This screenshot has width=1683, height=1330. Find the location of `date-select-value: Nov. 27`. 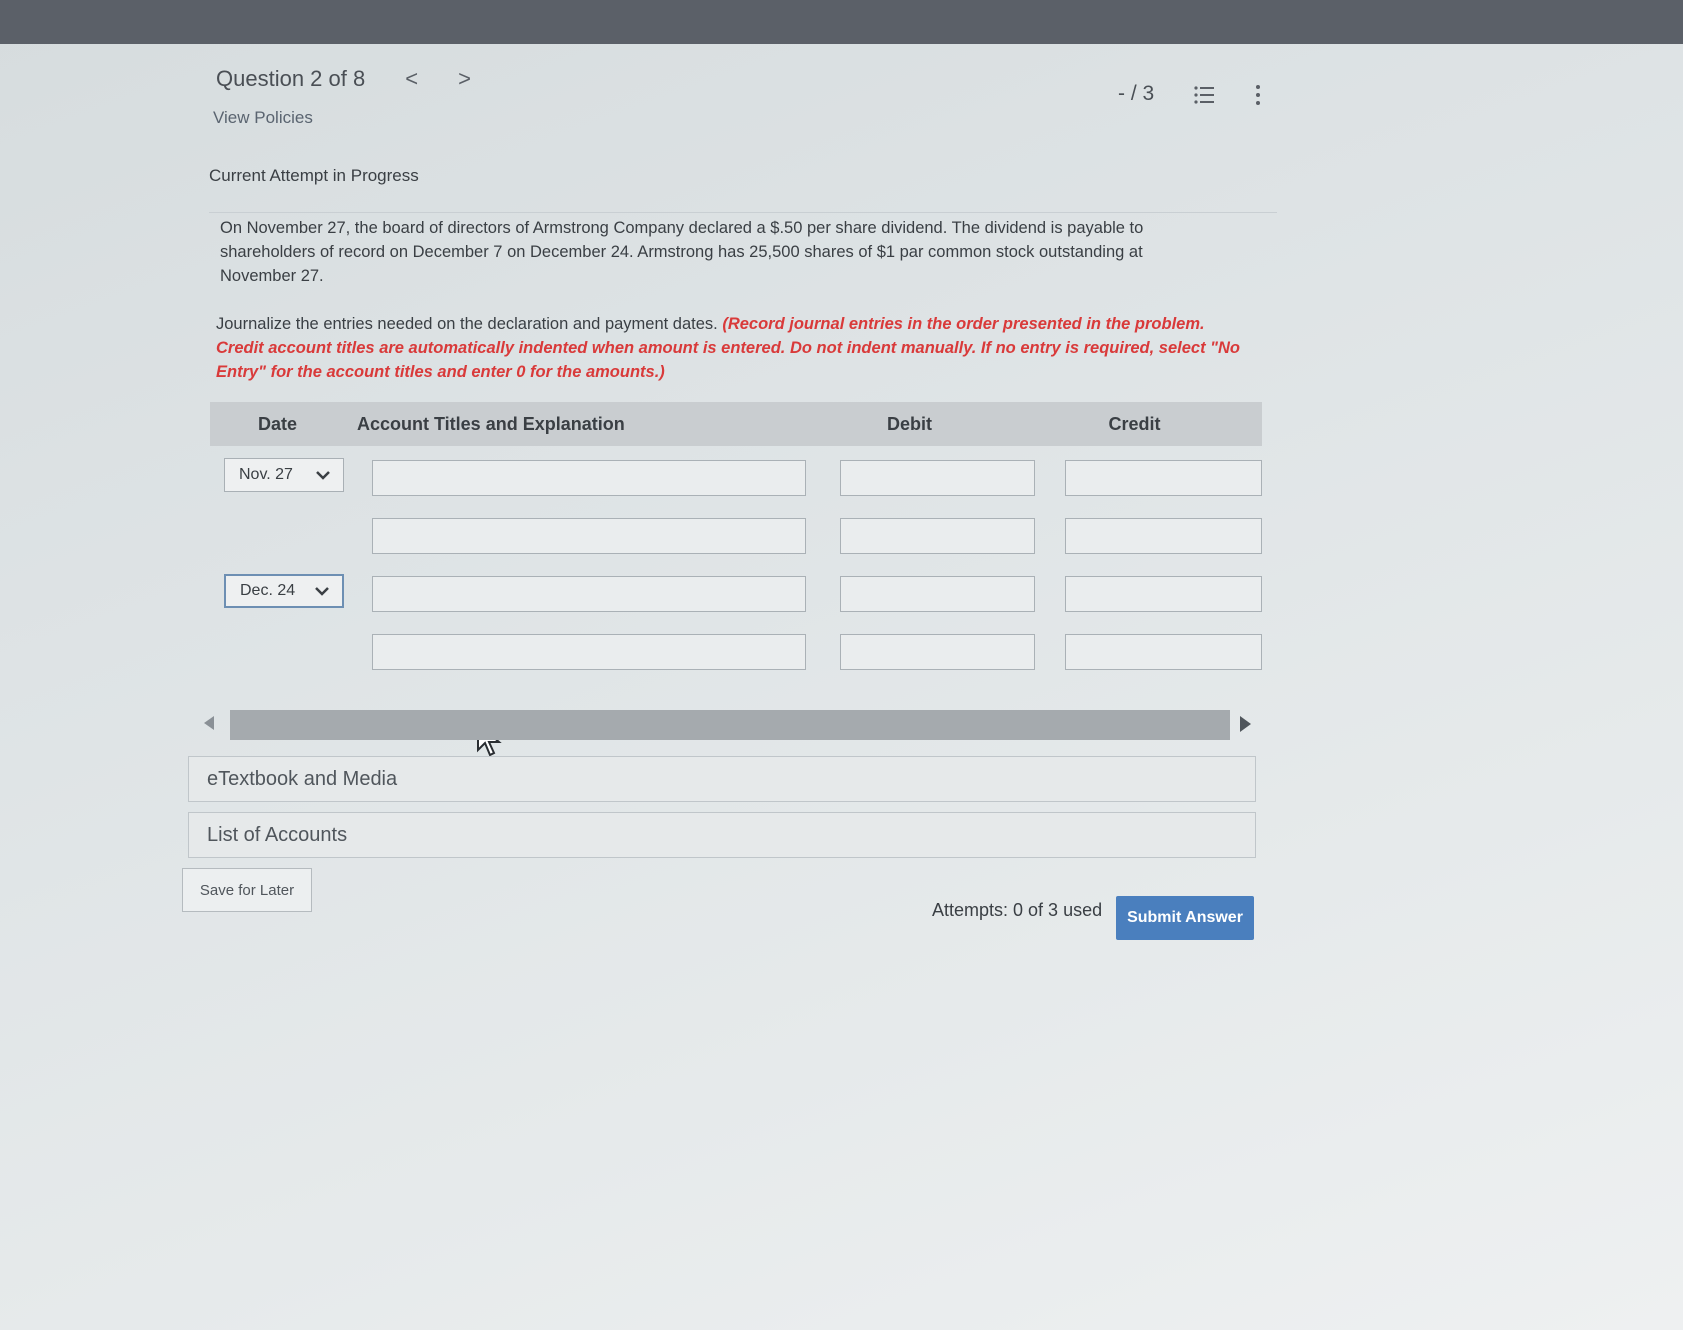

date-select-value: Nov. 27 is located at coordinates (266, 474).